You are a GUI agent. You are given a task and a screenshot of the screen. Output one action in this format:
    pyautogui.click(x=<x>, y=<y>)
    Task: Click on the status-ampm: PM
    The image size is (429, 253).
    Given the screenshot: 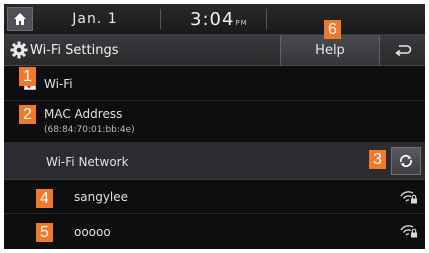 What is the action you would take?
    pyautogui.click(x=241, y=23)
    